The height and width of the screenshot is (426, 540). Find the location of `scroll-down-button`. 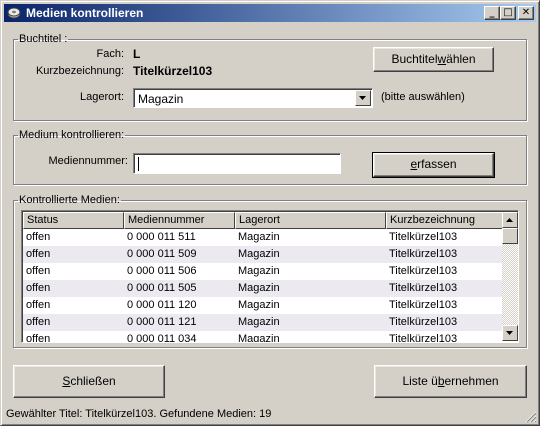

scroll-down-button is located at coordinates (510, 333).